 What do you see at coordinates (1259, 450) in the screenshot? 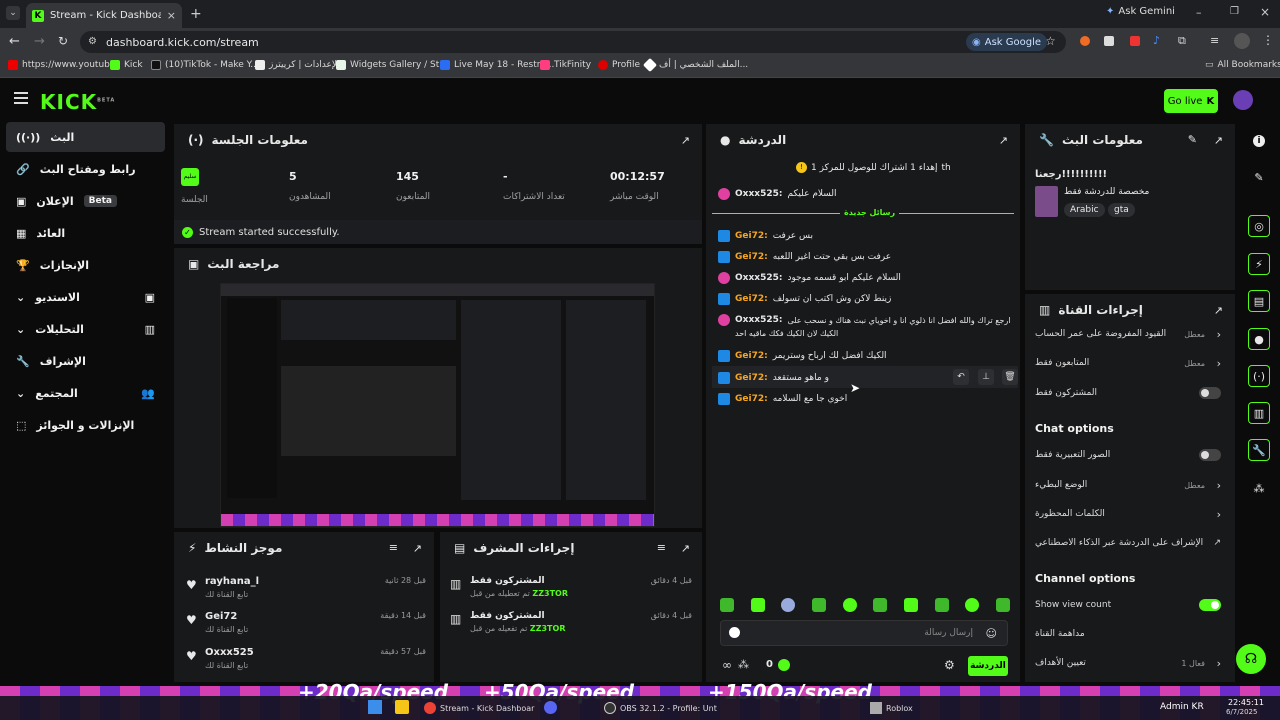
I see `wrench-icon: 🔧` at bounding box center [1259, 450].